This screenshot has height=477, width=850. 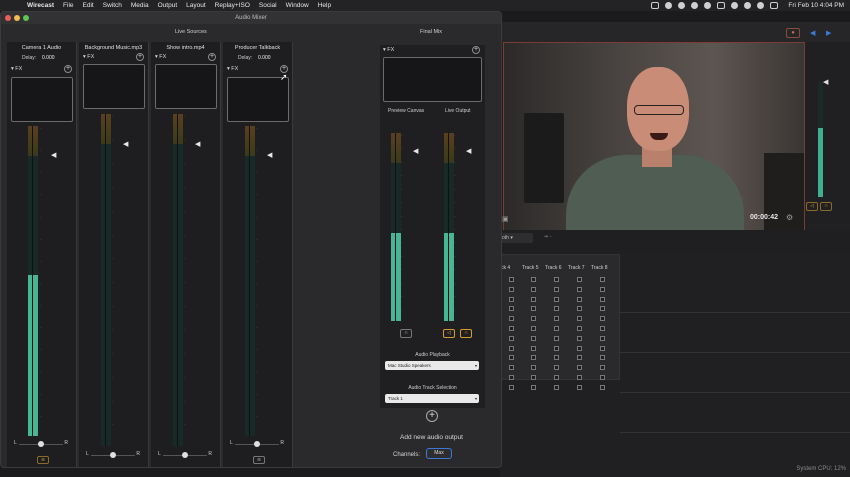 What do you see at coordinates (432, 365) in the screenshot?
I see `audio-playback-select: Mac Studio Speakers ▾` at bounding box center [432, 365].